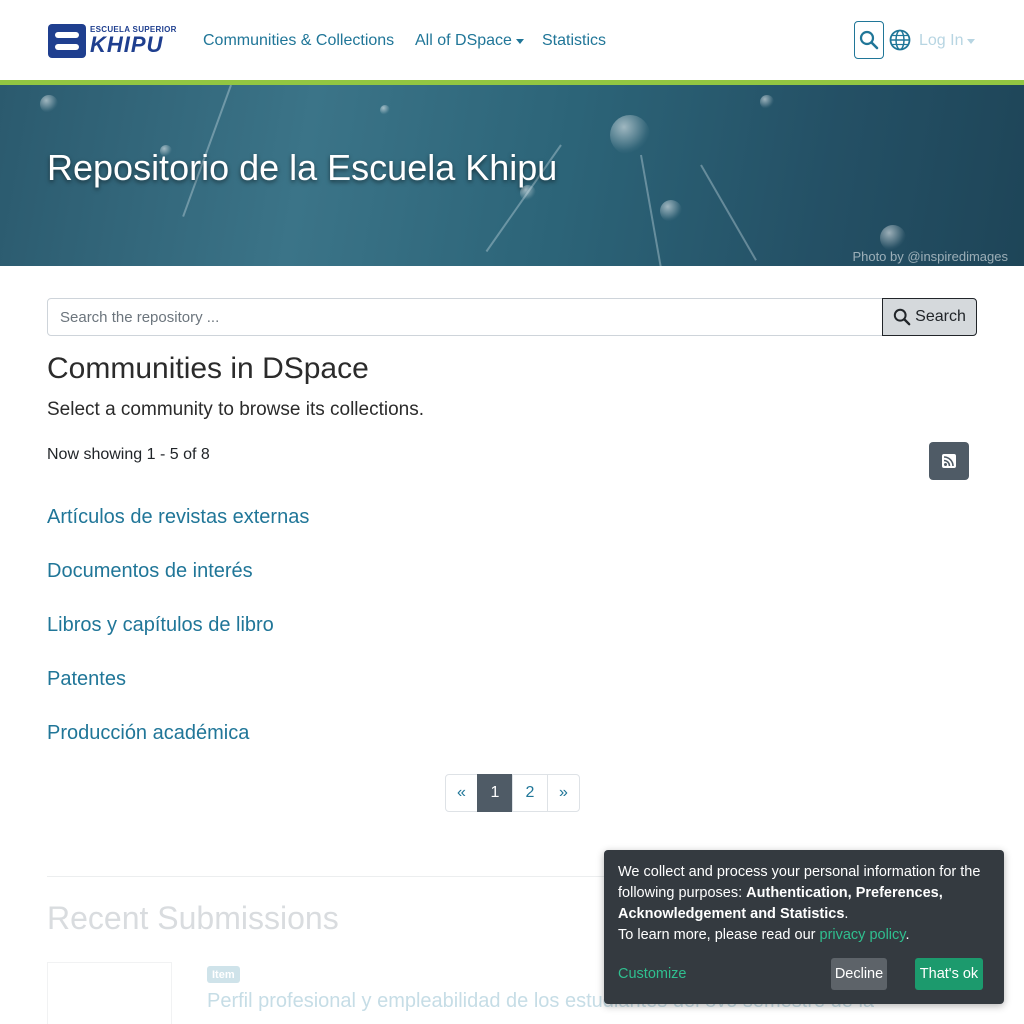 The width and height of the screenshot is (1024, 1024). I want to click on nav-all-of-dspace: All of DSpace, so click(469, 41).